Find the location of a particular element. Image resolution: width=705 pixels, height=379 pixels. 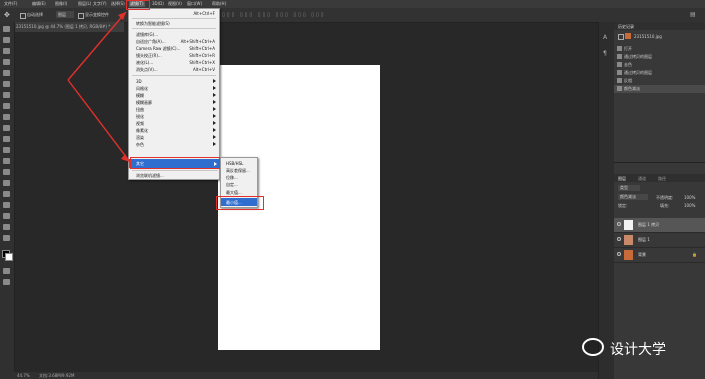

watermark: 设计大学 is located at coordinates (637, 347).